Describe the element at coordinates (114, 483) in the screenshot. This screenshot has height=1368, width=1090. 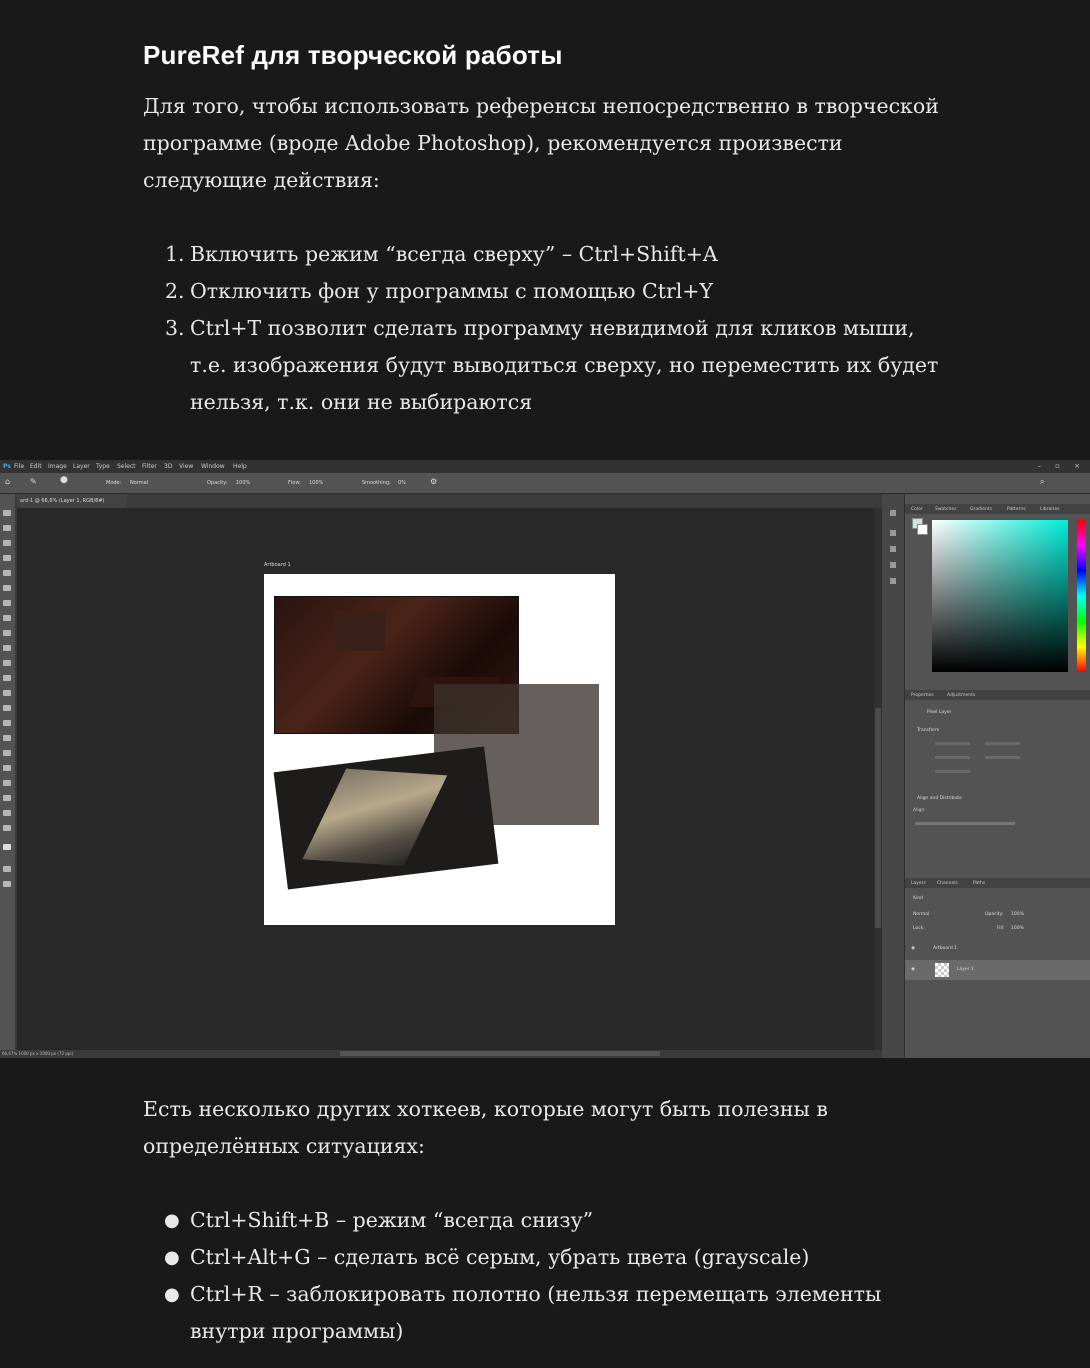
I see `ps-option-label: Mode:` at that location.